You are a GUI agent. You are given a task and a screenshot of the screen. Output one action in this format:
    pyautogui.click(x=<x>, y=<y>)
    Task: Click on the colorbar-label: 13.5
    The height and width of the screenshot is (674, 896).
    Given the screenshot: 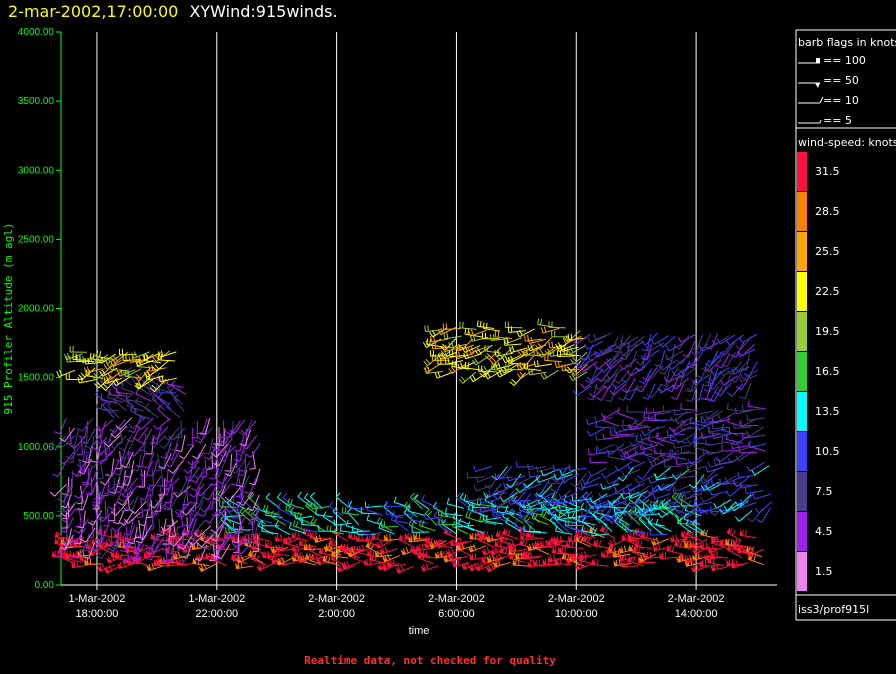 What is the action you would take?
    pyautogui.click(x=827, y=411)
    